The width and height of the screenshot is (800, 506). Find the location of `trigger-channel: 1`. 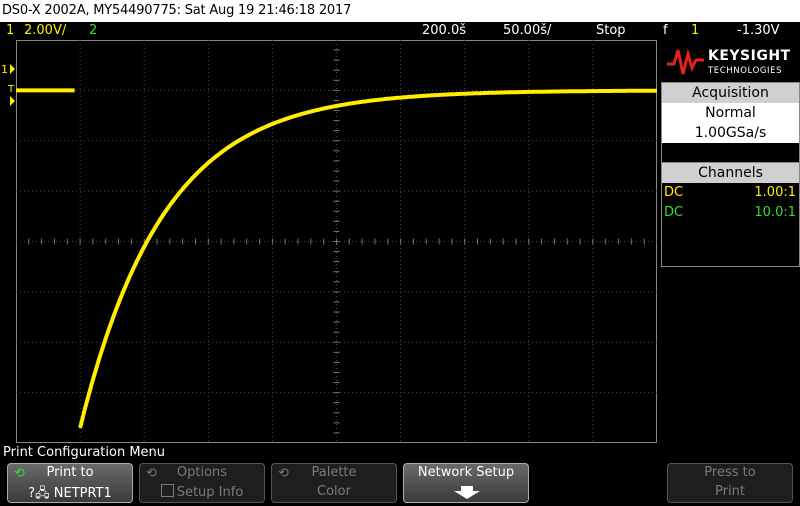

trigger-channel: 1 is located at coordinates (695, 31).